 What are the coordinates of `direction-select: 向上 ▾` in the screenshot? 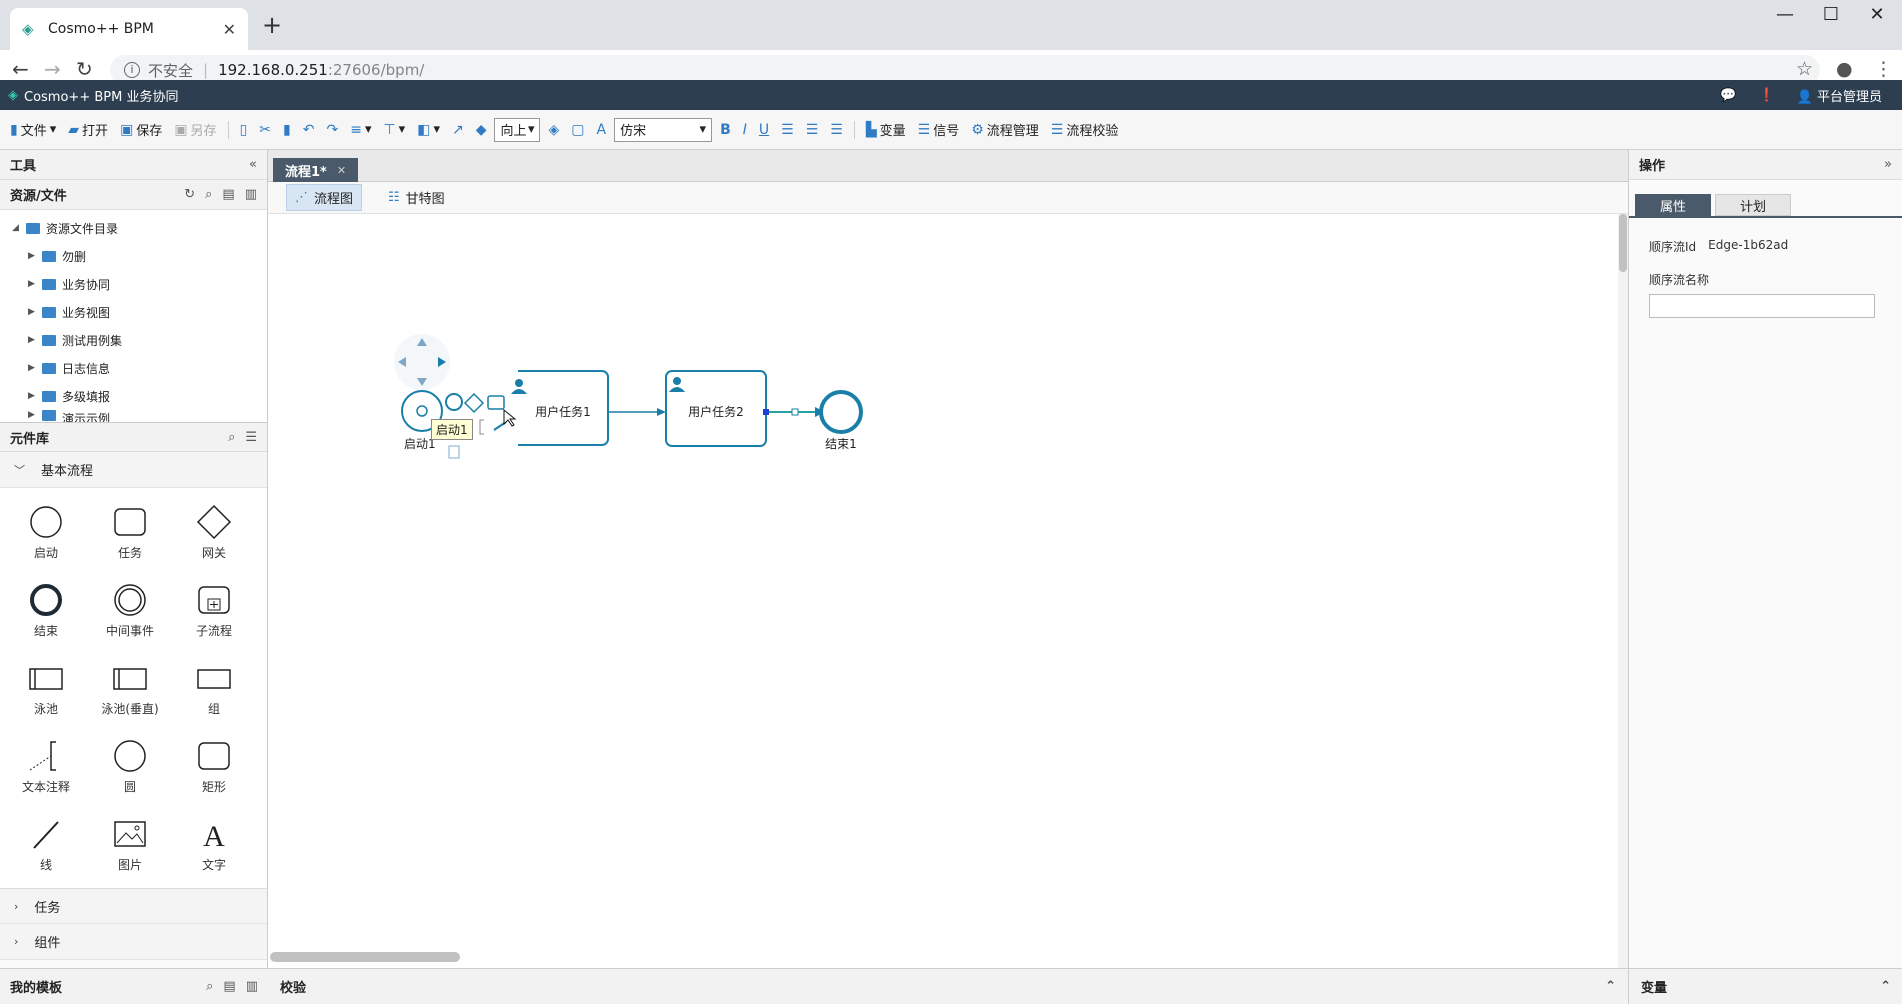 It's located at (517, 129).